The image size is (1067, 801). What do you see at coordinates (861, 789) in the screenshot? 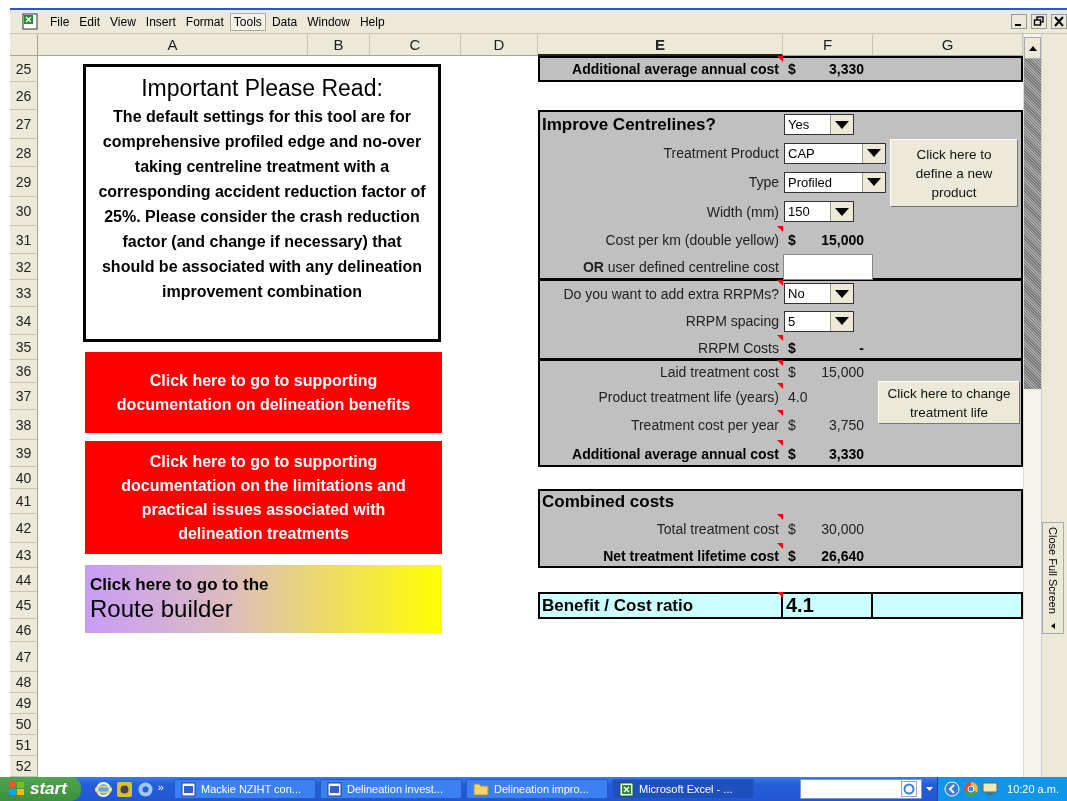
I see `search-field` at bounding box center [861, 789].